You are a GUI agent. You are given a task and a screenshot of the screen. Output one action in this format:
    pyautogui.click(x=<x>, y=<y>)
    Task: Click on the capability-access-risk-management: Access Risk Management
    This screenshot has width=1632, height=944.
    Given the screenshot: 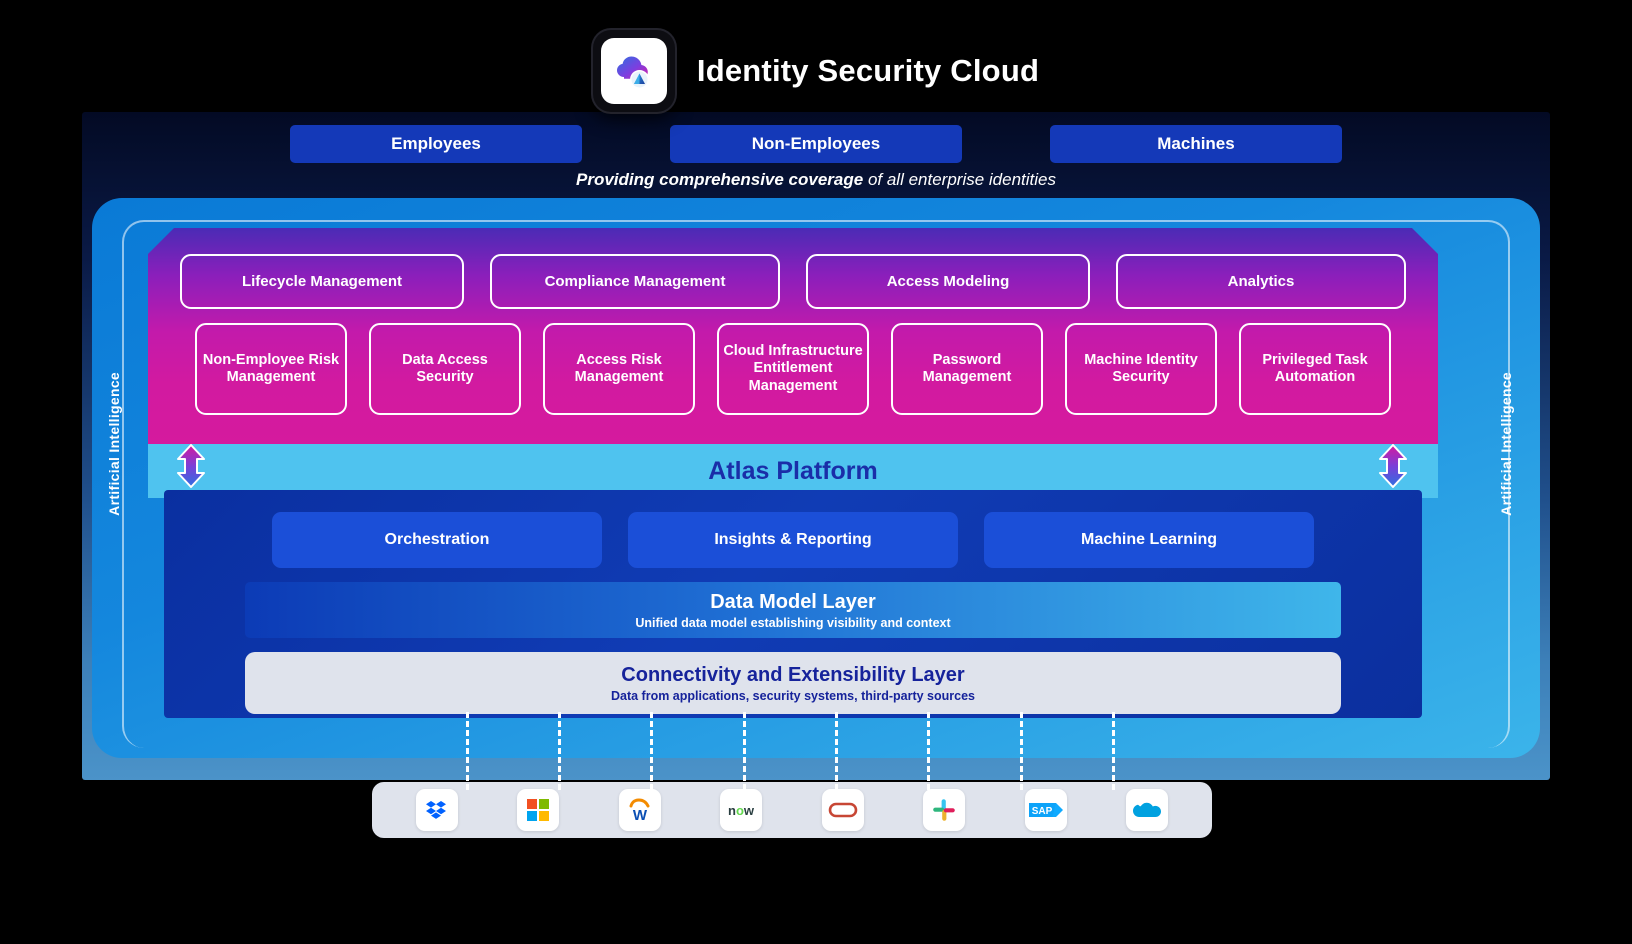 What is the action you would take?
    pyautogui.click(x=619, y=369)
    